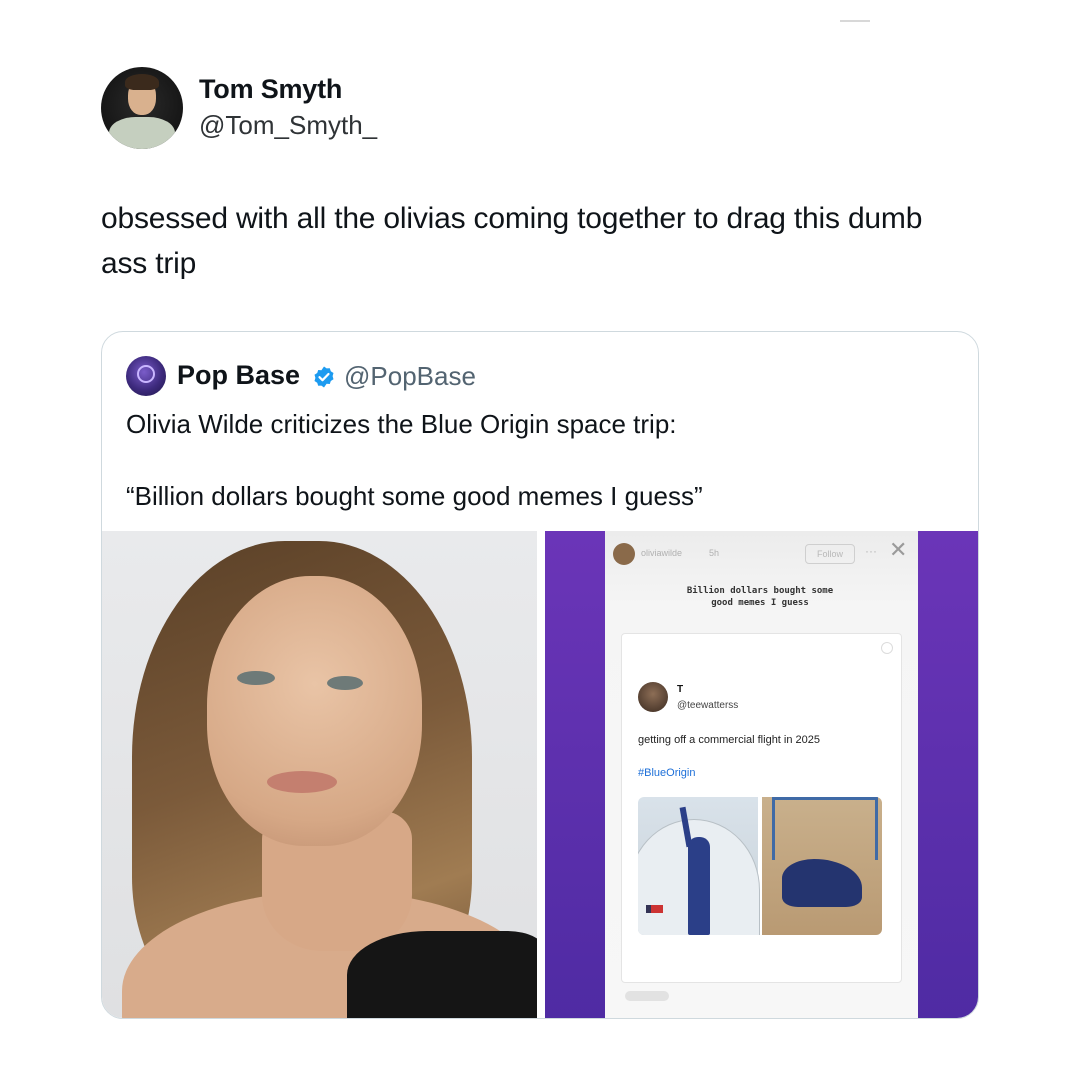 This screenshot has height=1080, width=1080. I want to click on more-icon: ···, so click(871, 551).